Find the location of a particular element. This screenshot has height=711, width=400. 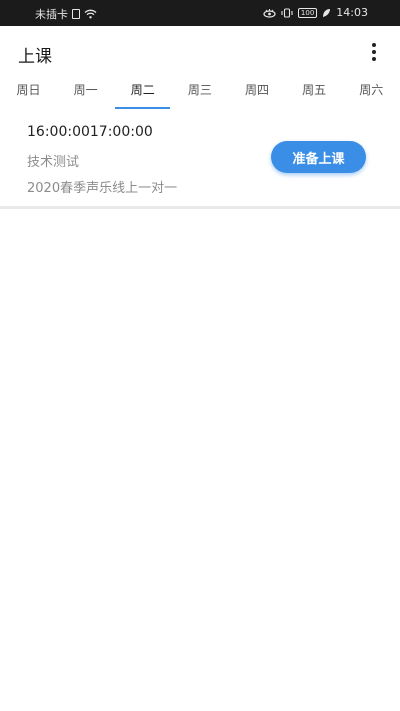

tab-saturday: 周六 is located at coordinates (371, 94).